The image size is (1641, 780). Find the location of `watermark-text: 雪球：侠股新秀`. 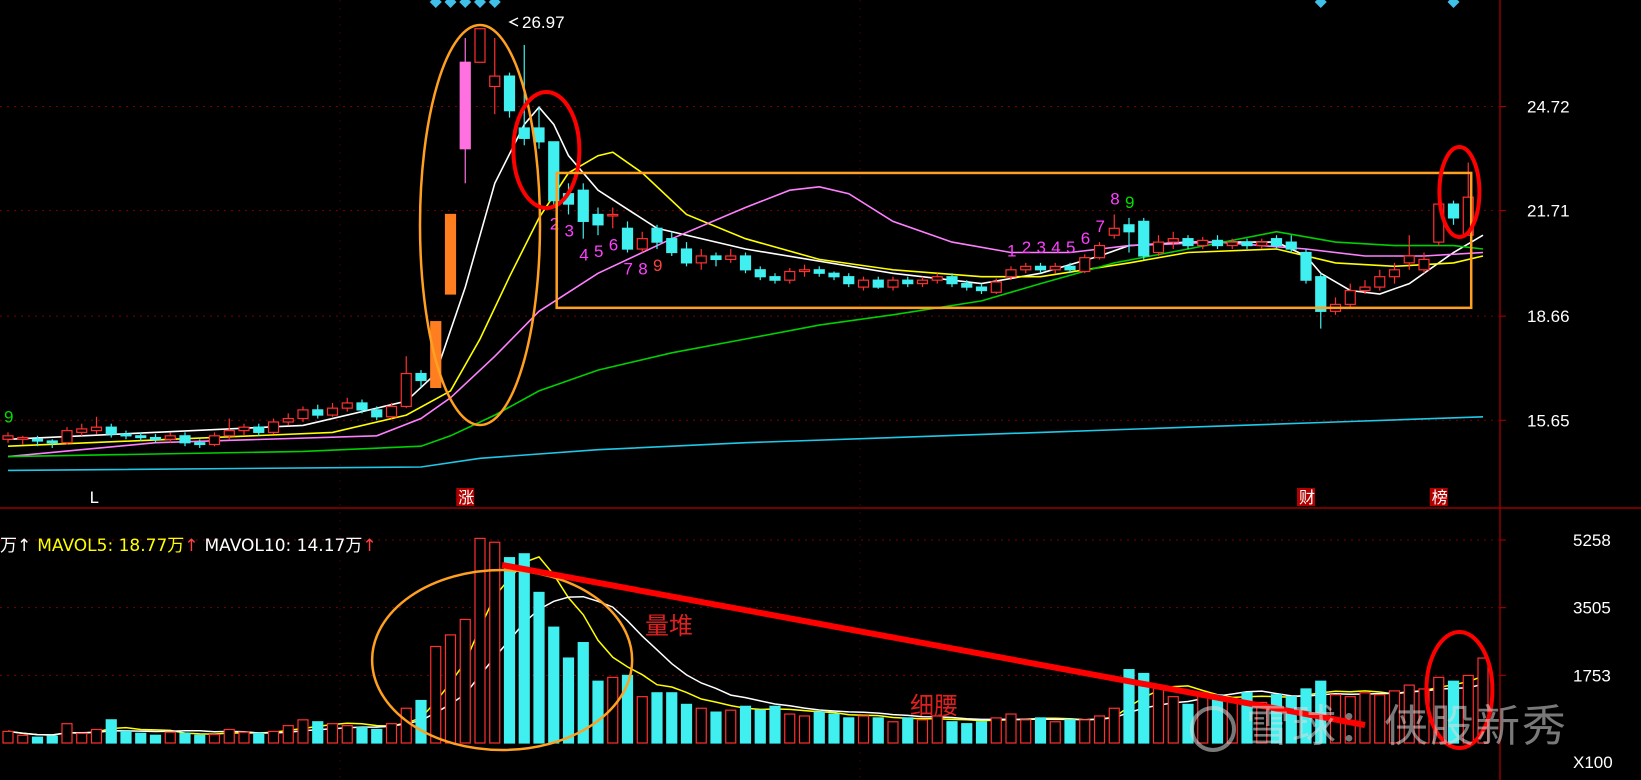

watermark-text: 雪球：侠股新秀 is located at coordinates (1407, 726).